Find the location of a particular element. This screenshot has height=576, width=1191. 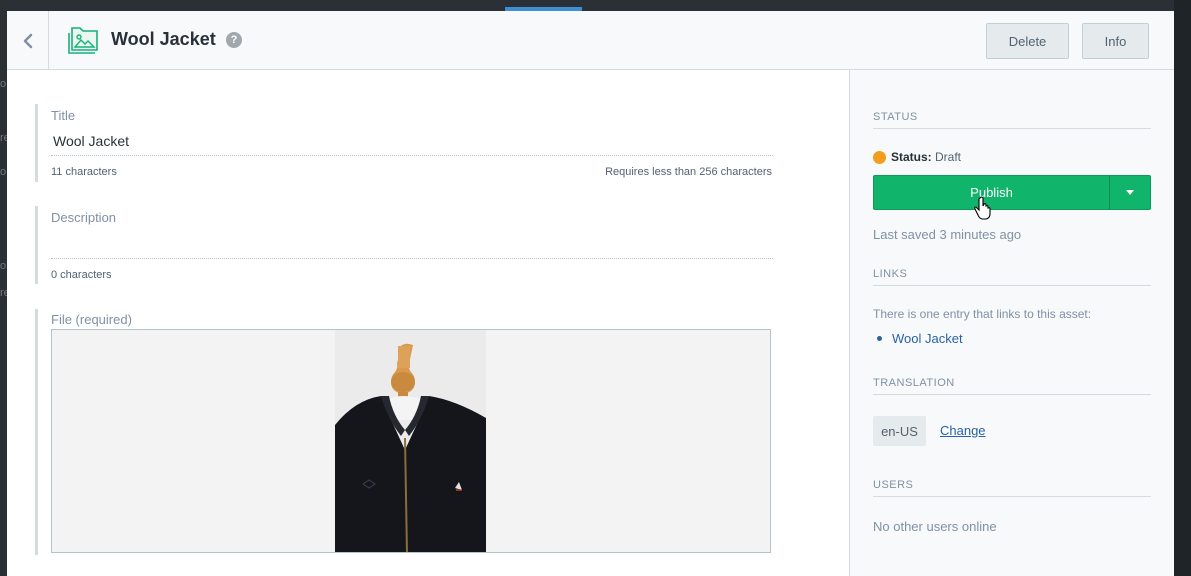

media-asset-icon is located at coordinates (83, 40).